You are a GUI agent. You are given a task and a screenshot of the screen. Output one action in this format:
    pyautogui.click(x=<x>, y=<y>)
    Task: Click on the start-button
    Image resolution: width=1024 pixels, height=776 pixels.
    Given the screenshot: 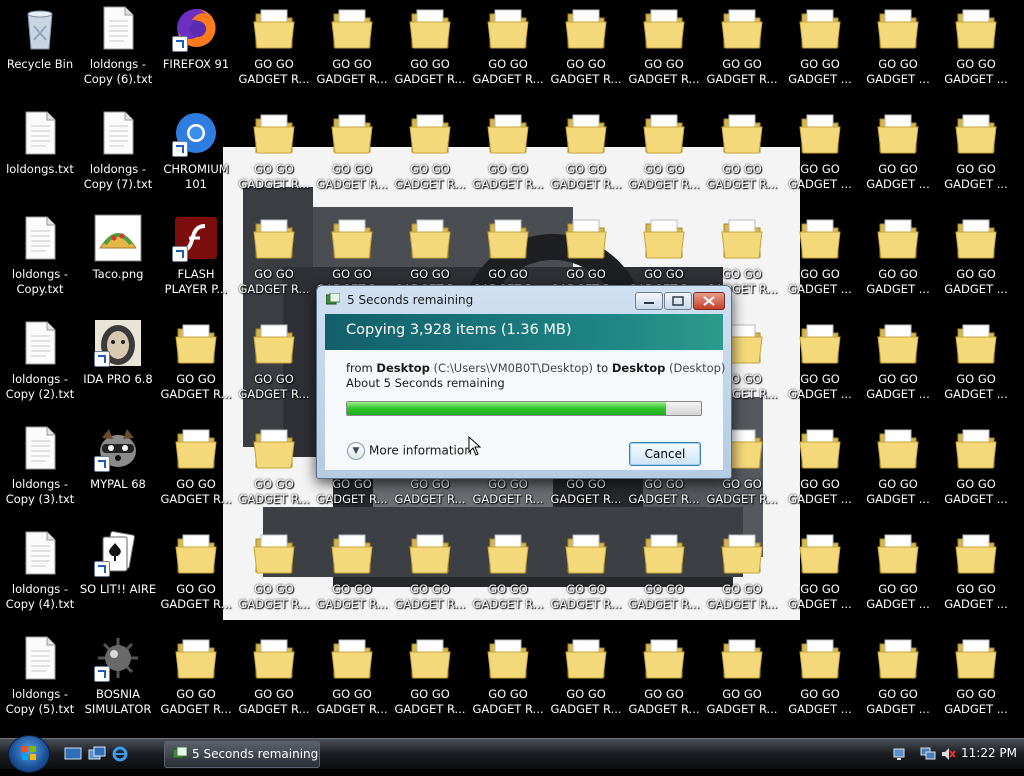 What is the action you would take?
    pyautogui.click(x=29, y=754)
    